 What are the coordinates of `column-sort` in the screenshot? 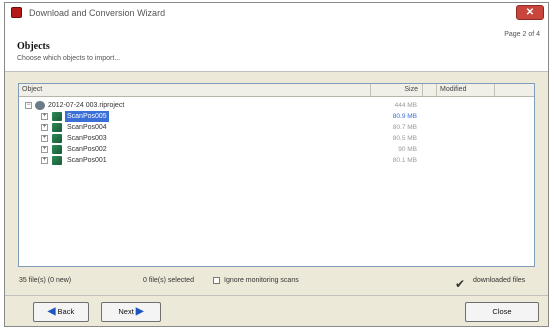 It's located at (430, 90).